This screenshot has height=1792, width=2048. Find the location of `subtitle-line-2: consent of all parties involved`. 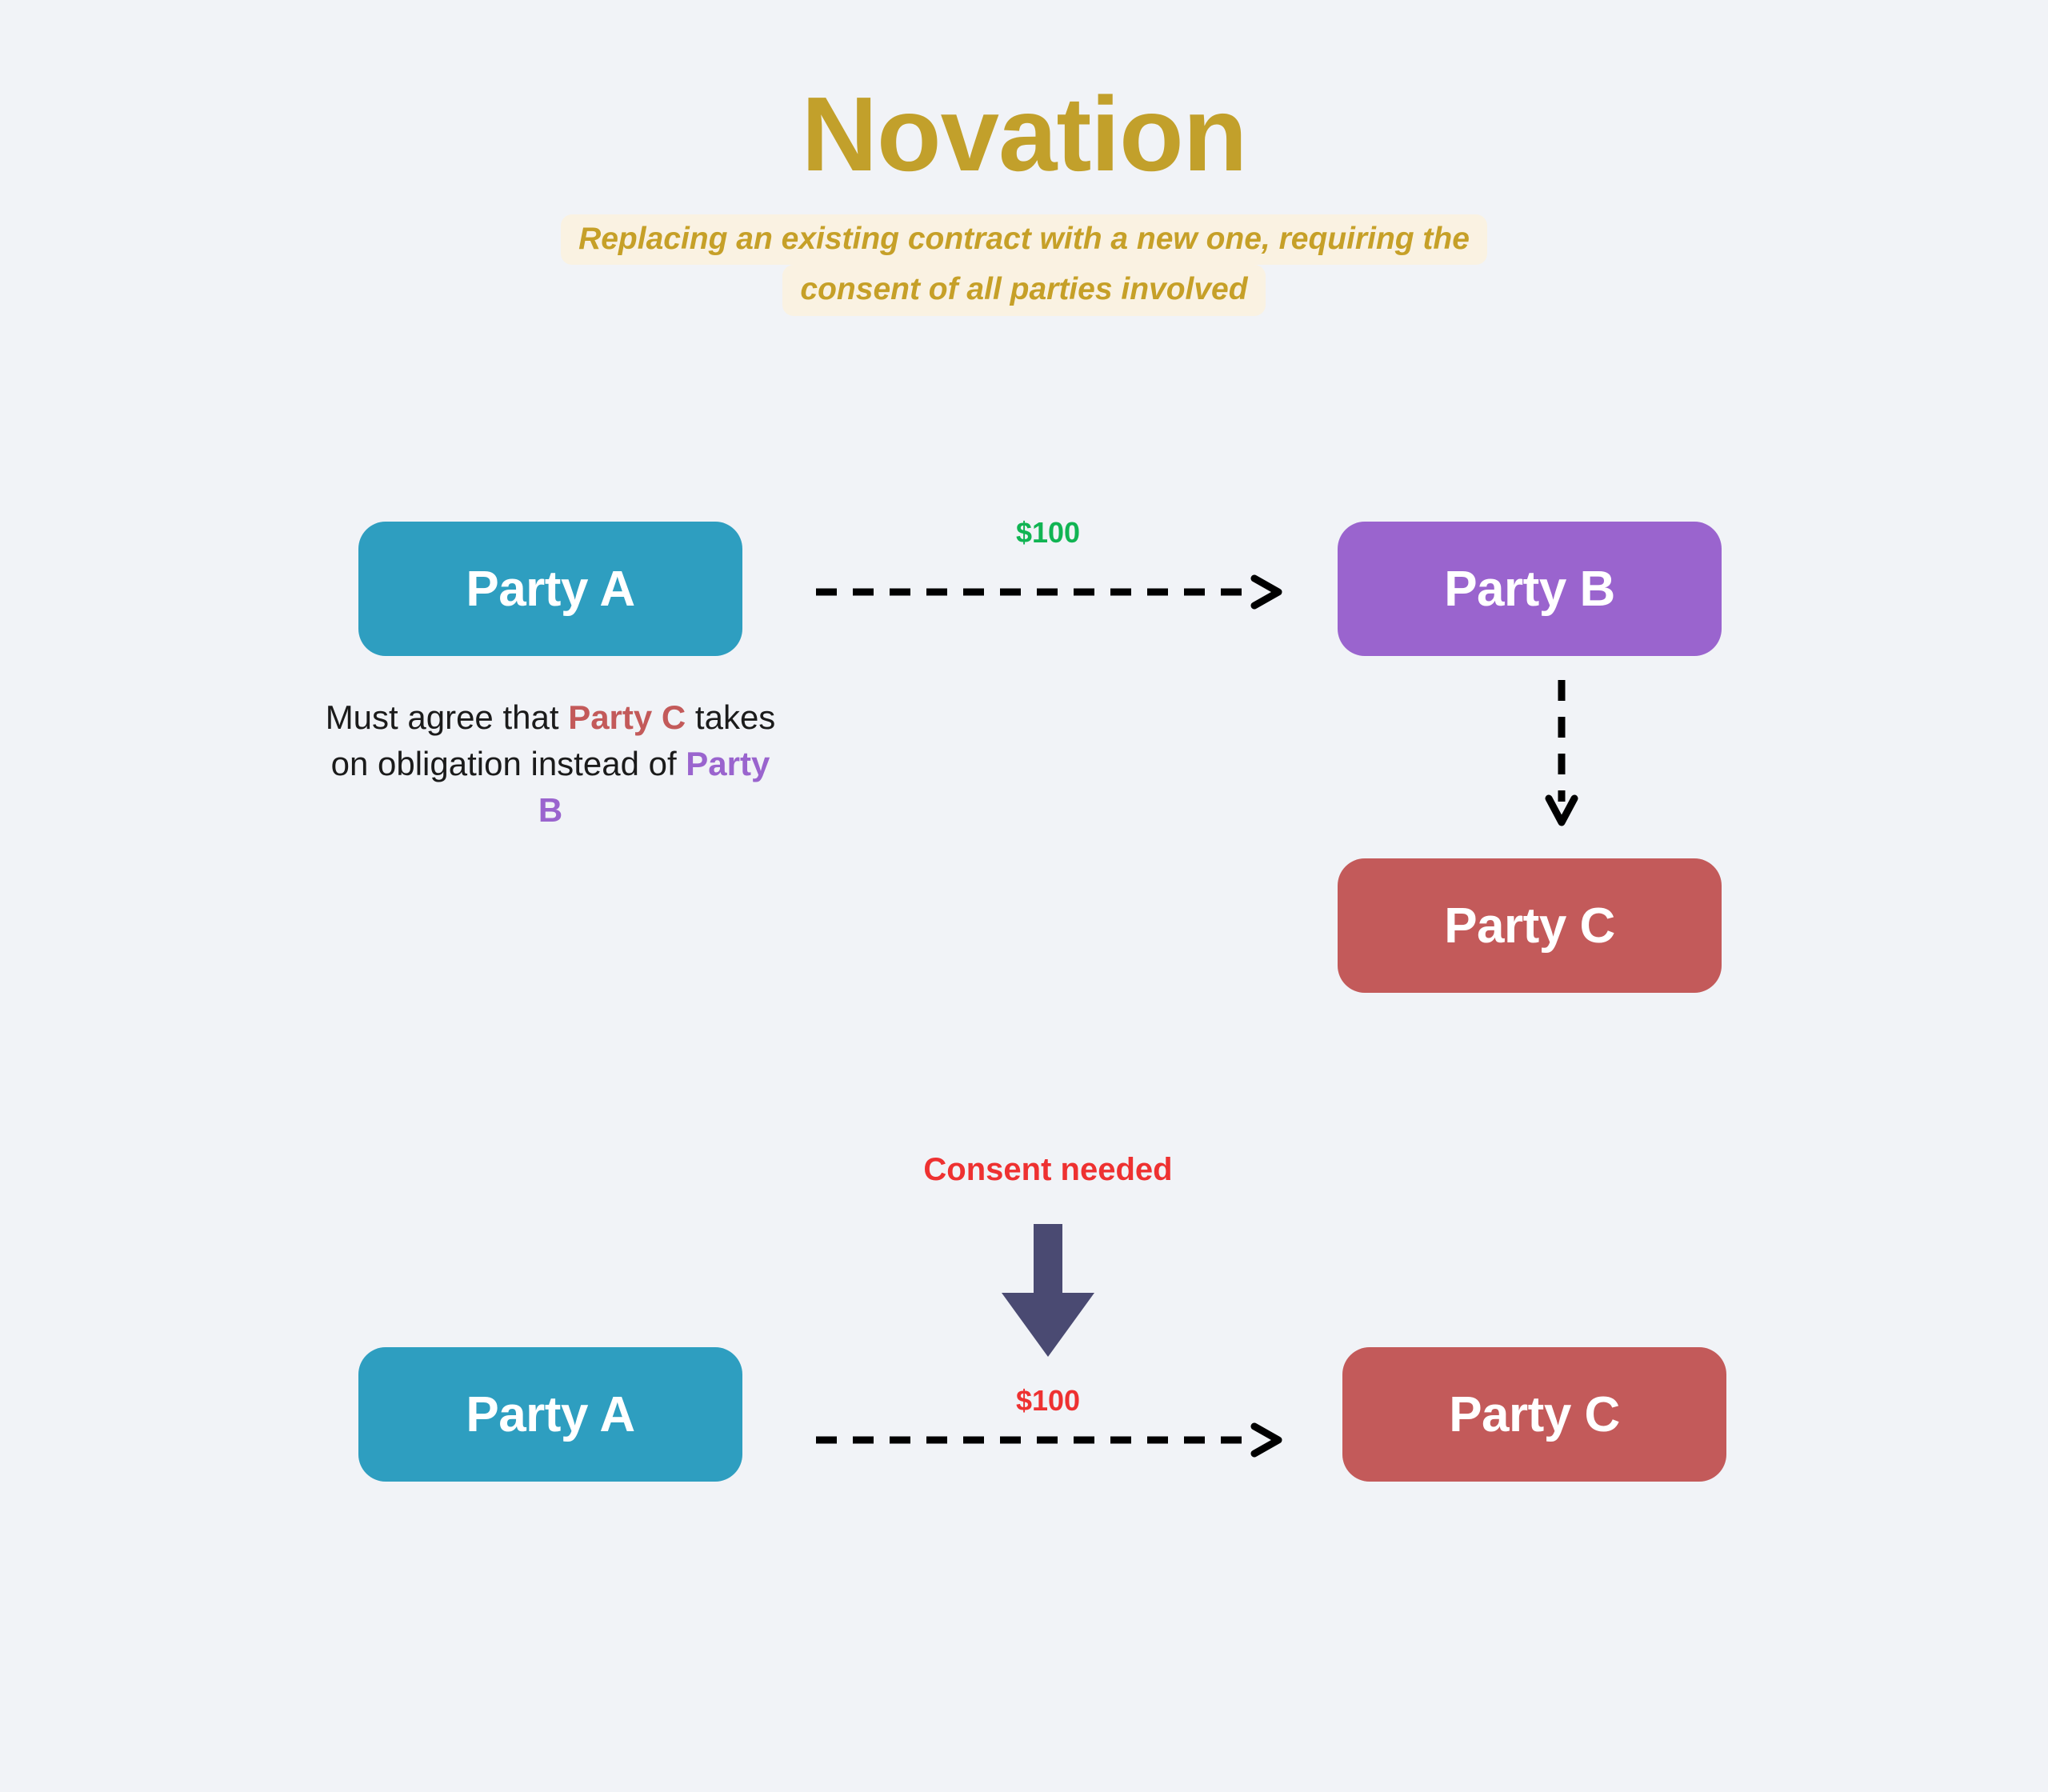

subtitle-line-2: consent of all parties involved is located at coordinates (1024, 291).